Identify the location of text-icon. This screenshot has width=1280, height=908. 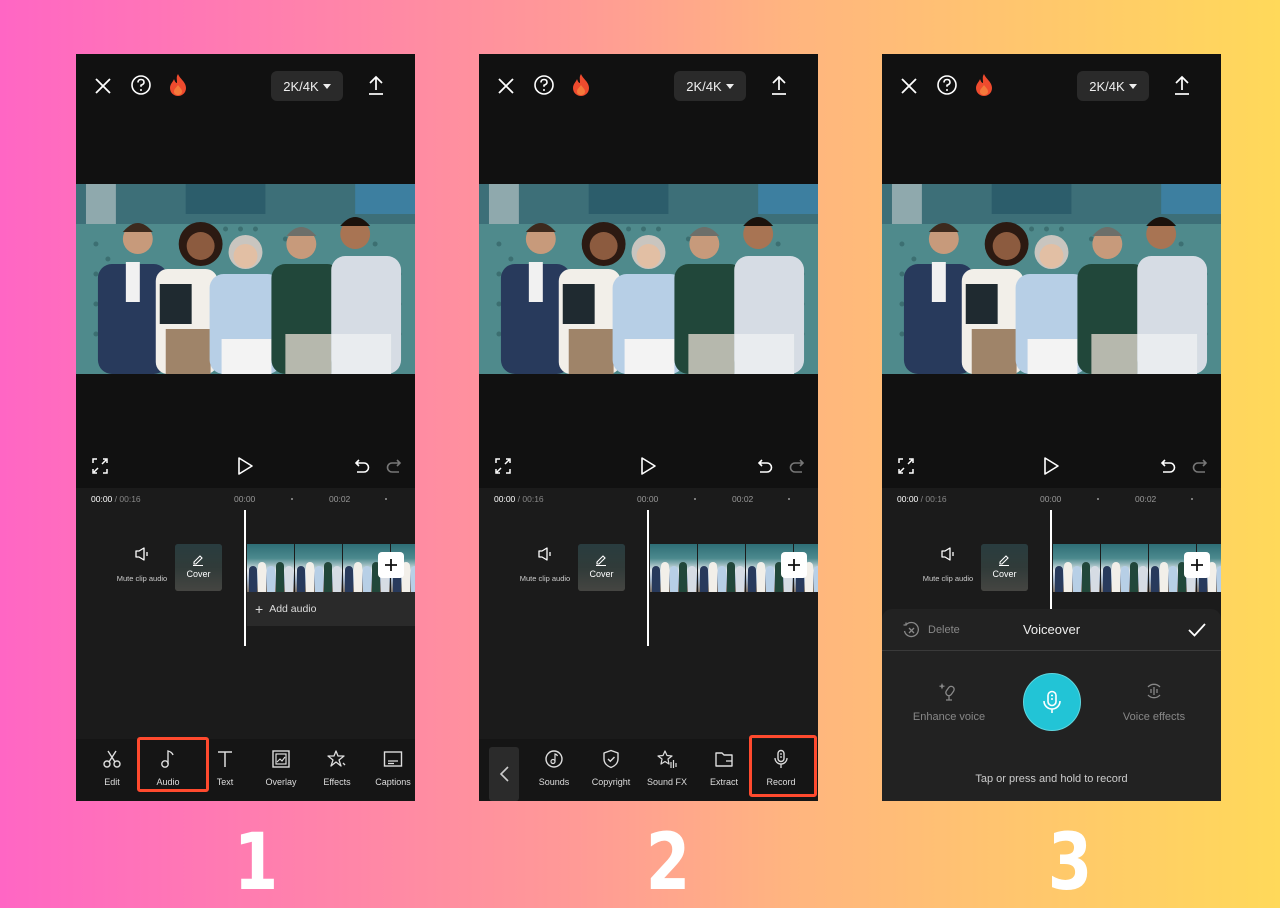
(225, 759).